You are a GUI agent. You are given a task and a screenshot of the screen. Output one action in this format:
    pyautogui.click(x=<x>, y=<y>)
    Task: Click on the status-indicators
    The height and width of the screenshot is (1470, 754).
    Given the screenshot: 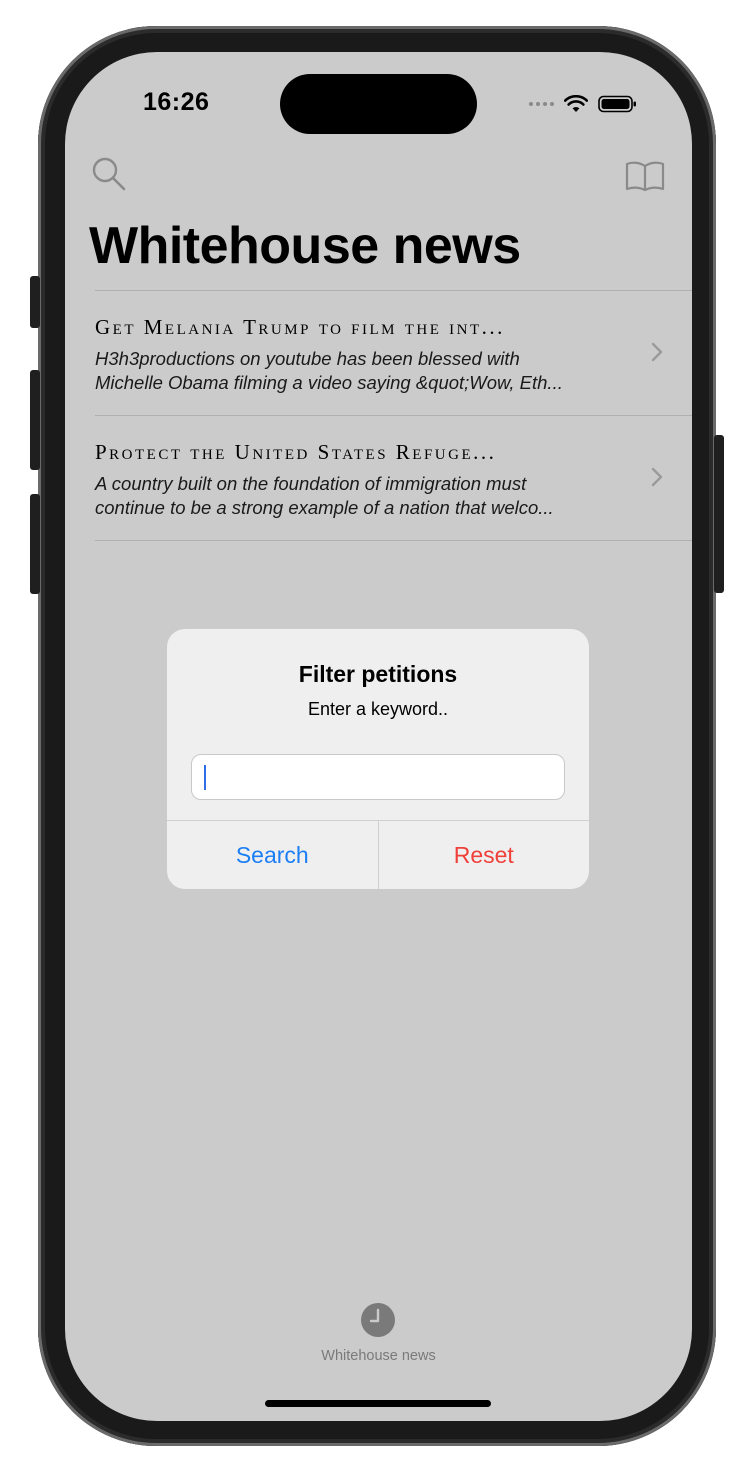 What is the action you would take?
    pyautogui.click(x=583, y=104)
    